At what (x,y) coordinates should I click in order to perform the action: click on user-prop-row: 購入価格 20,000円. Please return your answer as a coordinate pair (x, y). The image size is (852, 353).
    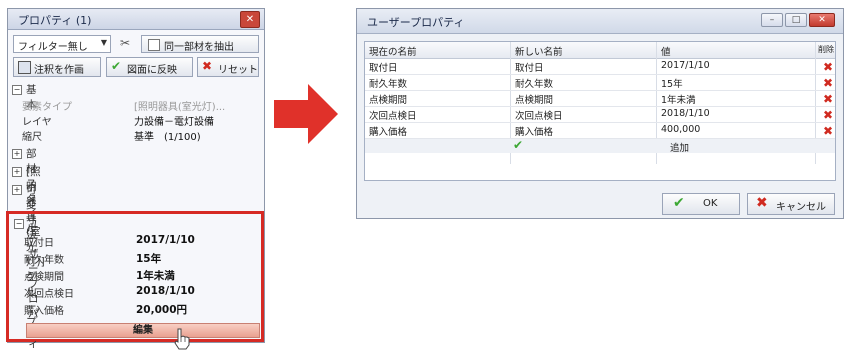
    Looking at the image, I should click on (141, 309).